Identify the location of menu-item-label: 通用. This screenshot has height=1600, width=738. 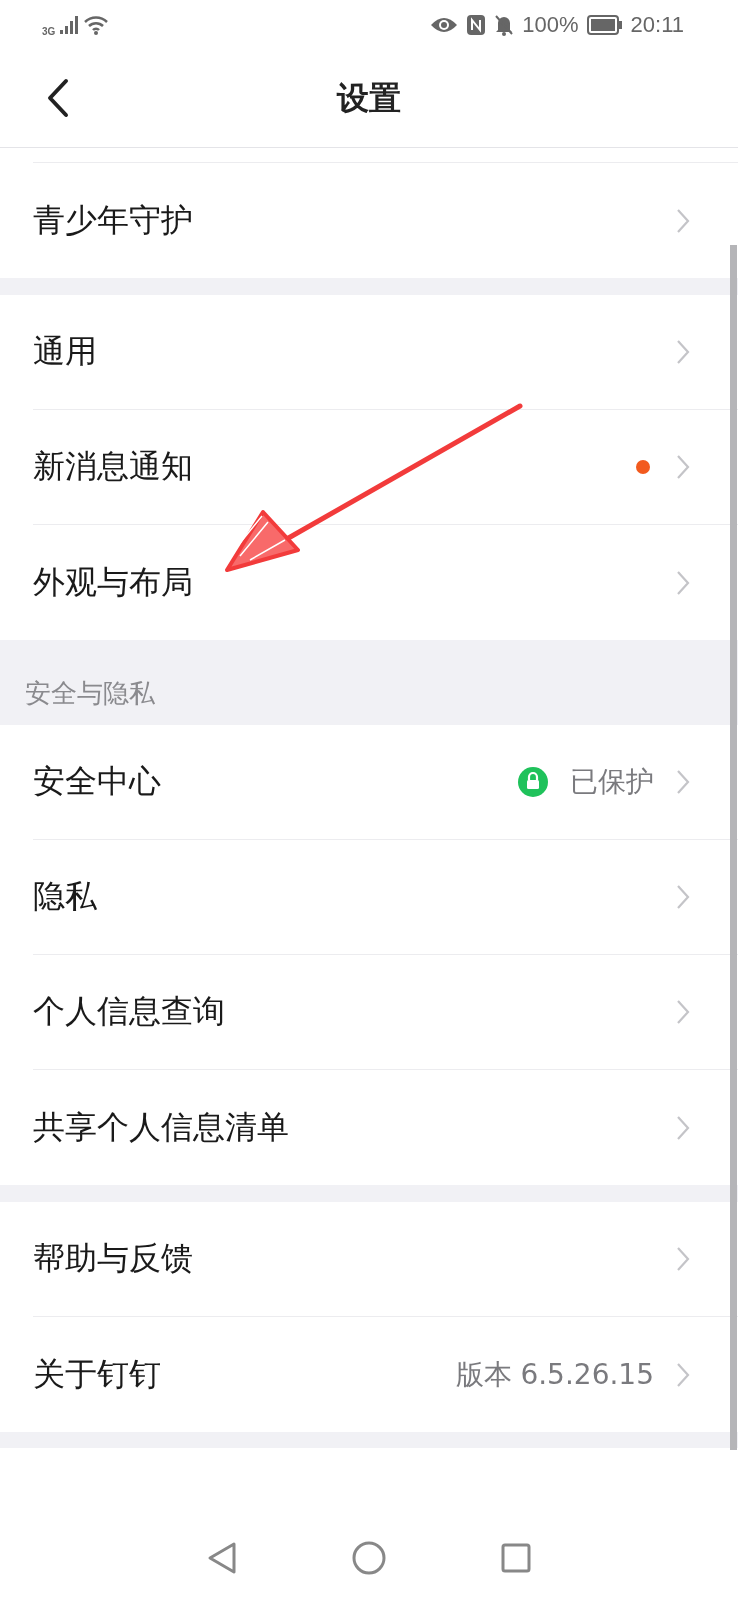
(65, 352).